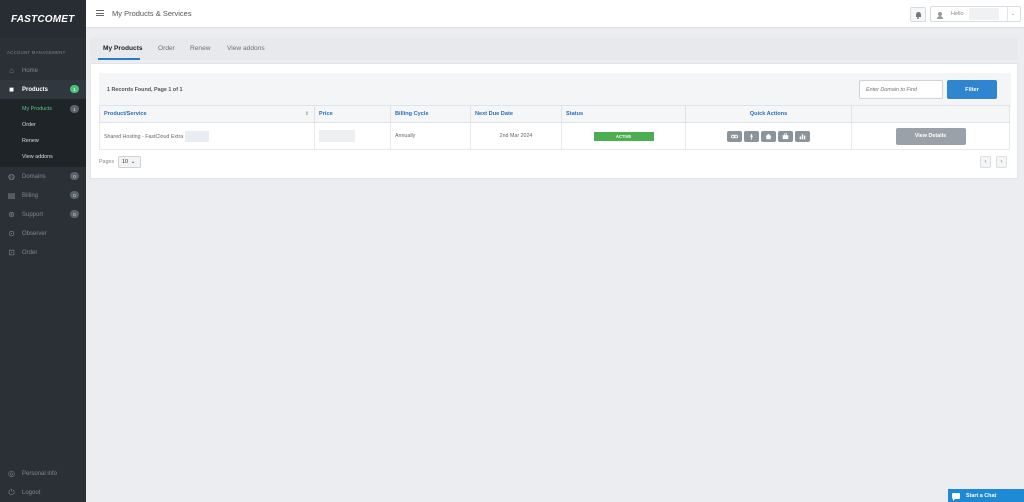 The height and width of the screenshot is (502, 1024). I want to click on cell-status: ACTIVE, so click(623, 136).